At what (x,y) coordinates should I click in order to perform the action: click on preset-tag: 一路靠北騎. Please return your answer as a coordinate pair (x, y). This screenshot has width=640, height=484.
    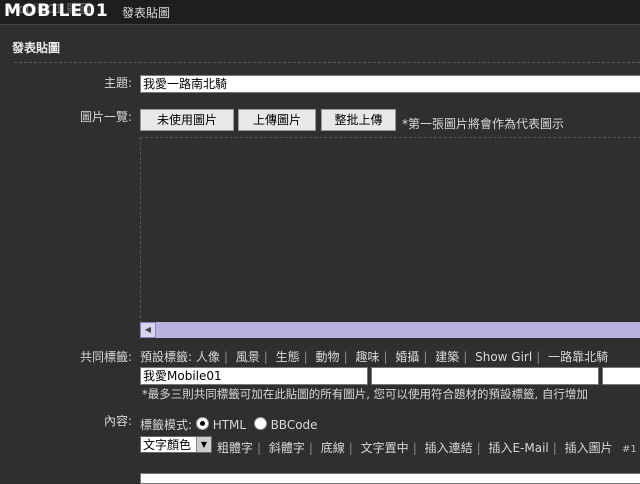
    Looking at the image, I should click on (578, 357).